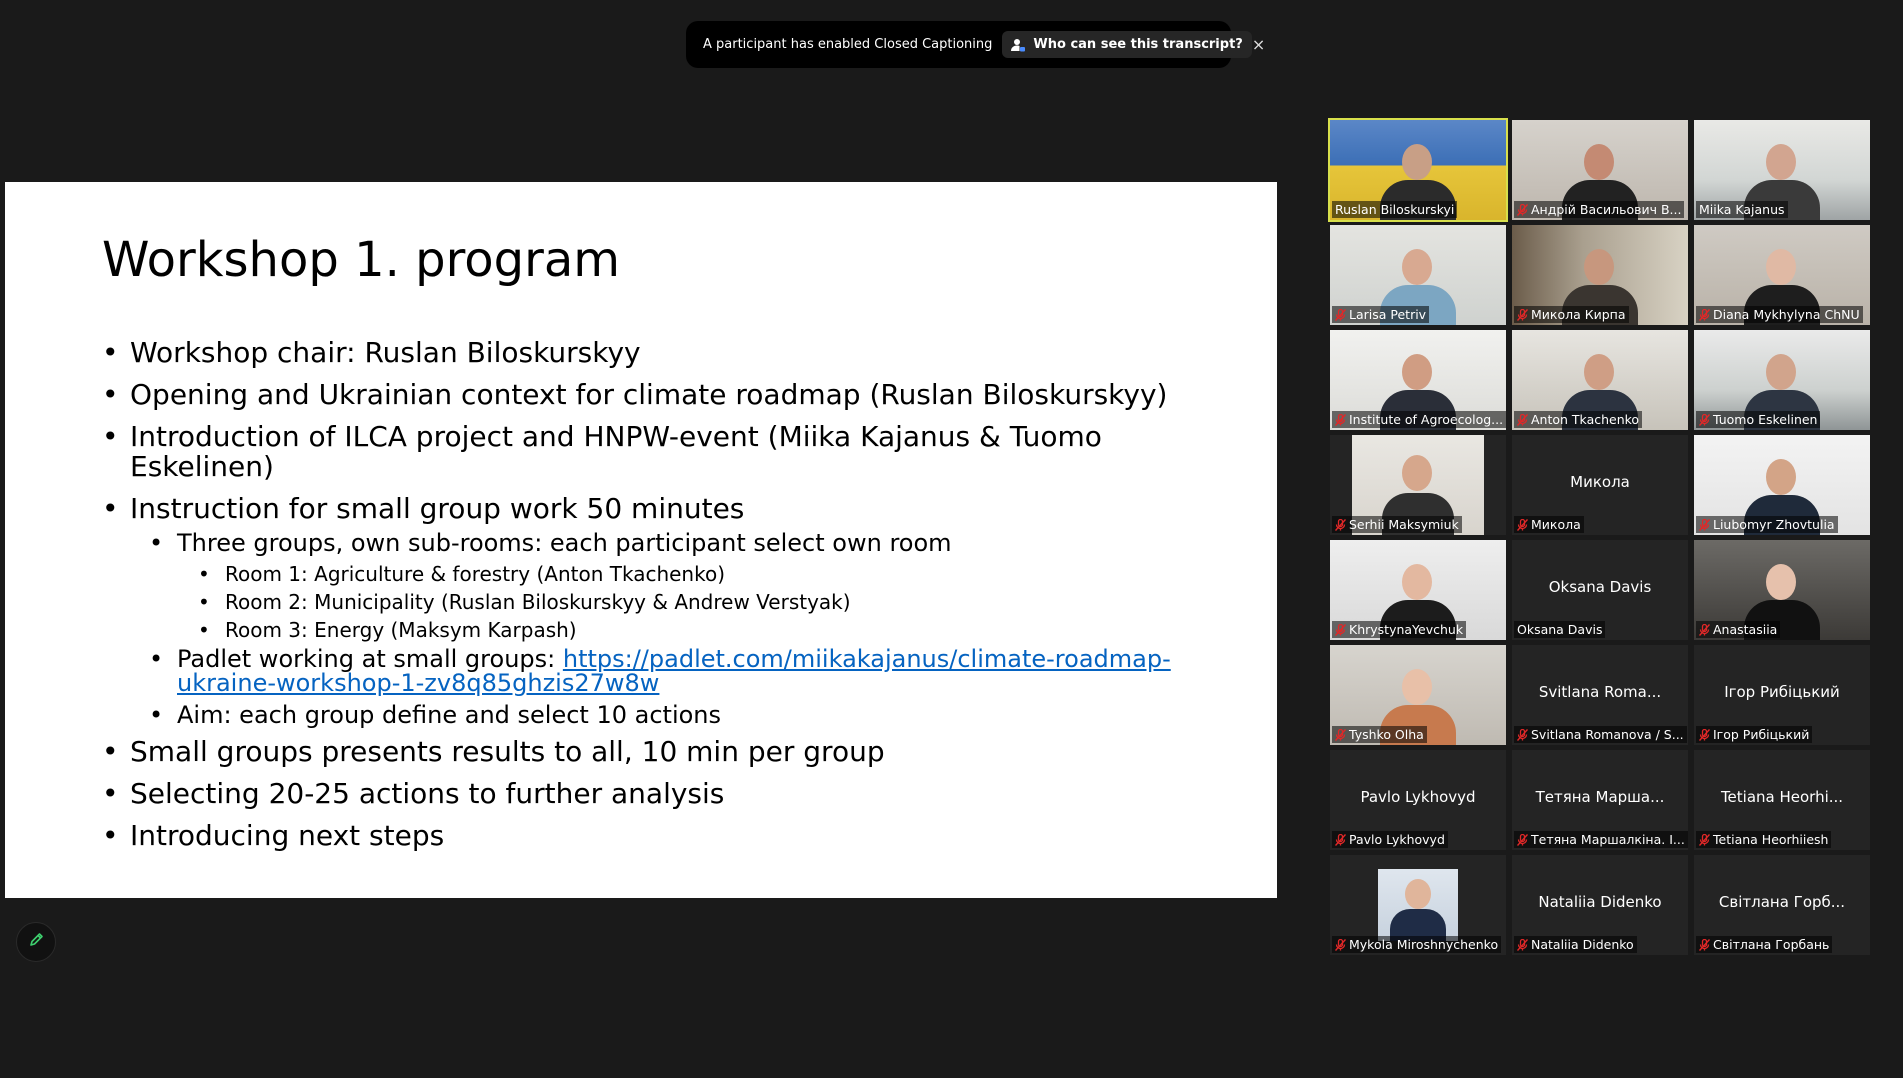 This screenshot has width=1903, height=1078. I want to click on participant-name-label: Anton Tkachenko, so click(1578, 419).